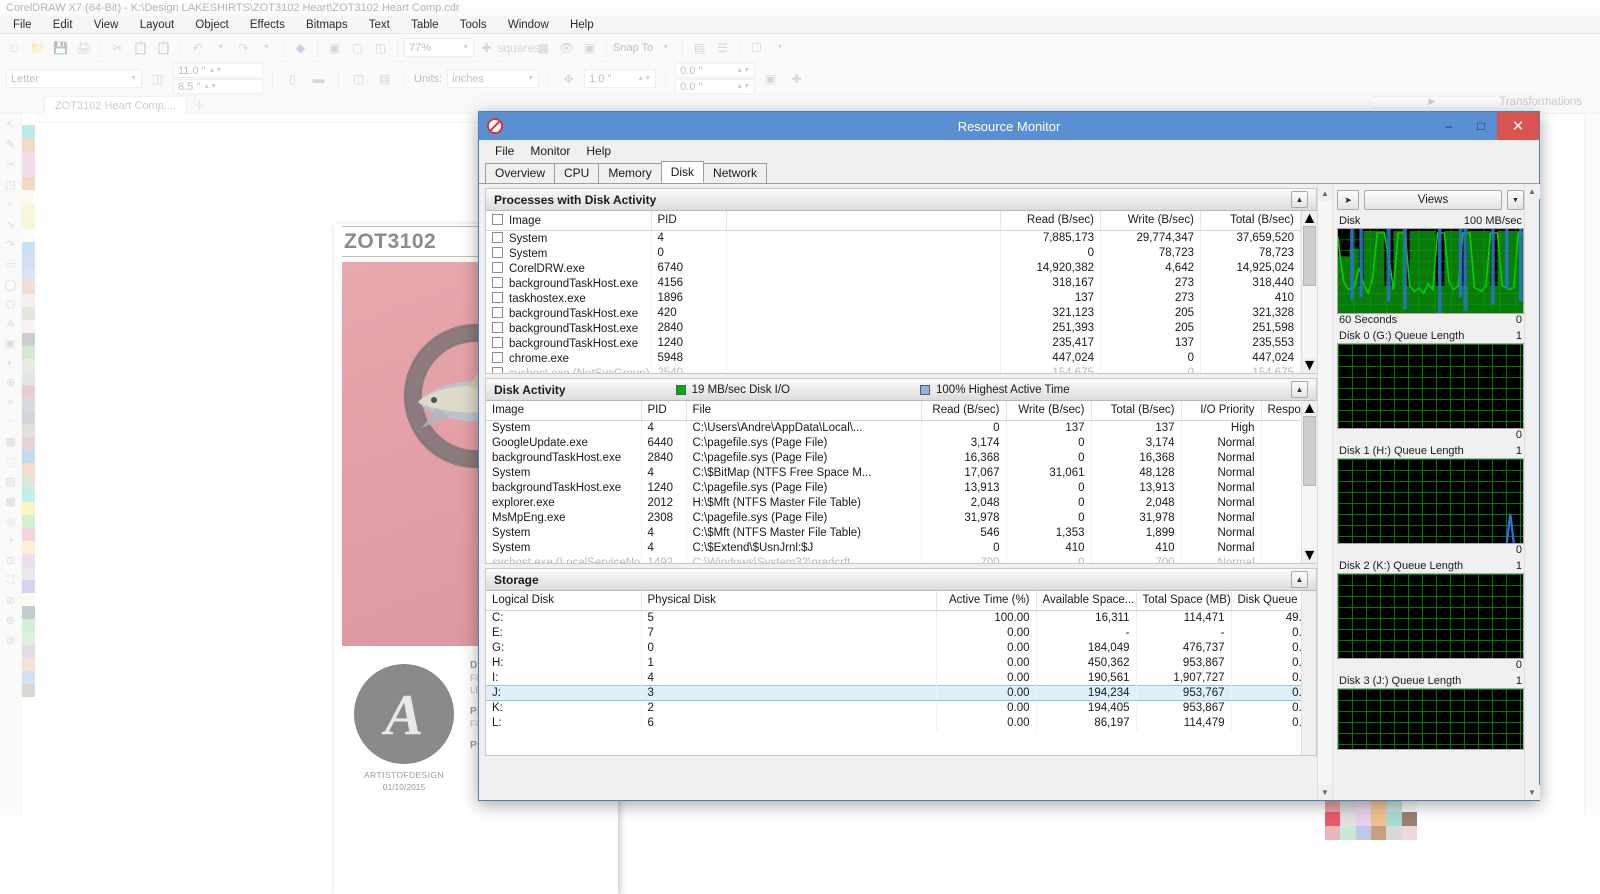  What do you see at coordinates (14, 47) in the screenshot?
I see `new-icon: □` at bounding box center [14, 47].